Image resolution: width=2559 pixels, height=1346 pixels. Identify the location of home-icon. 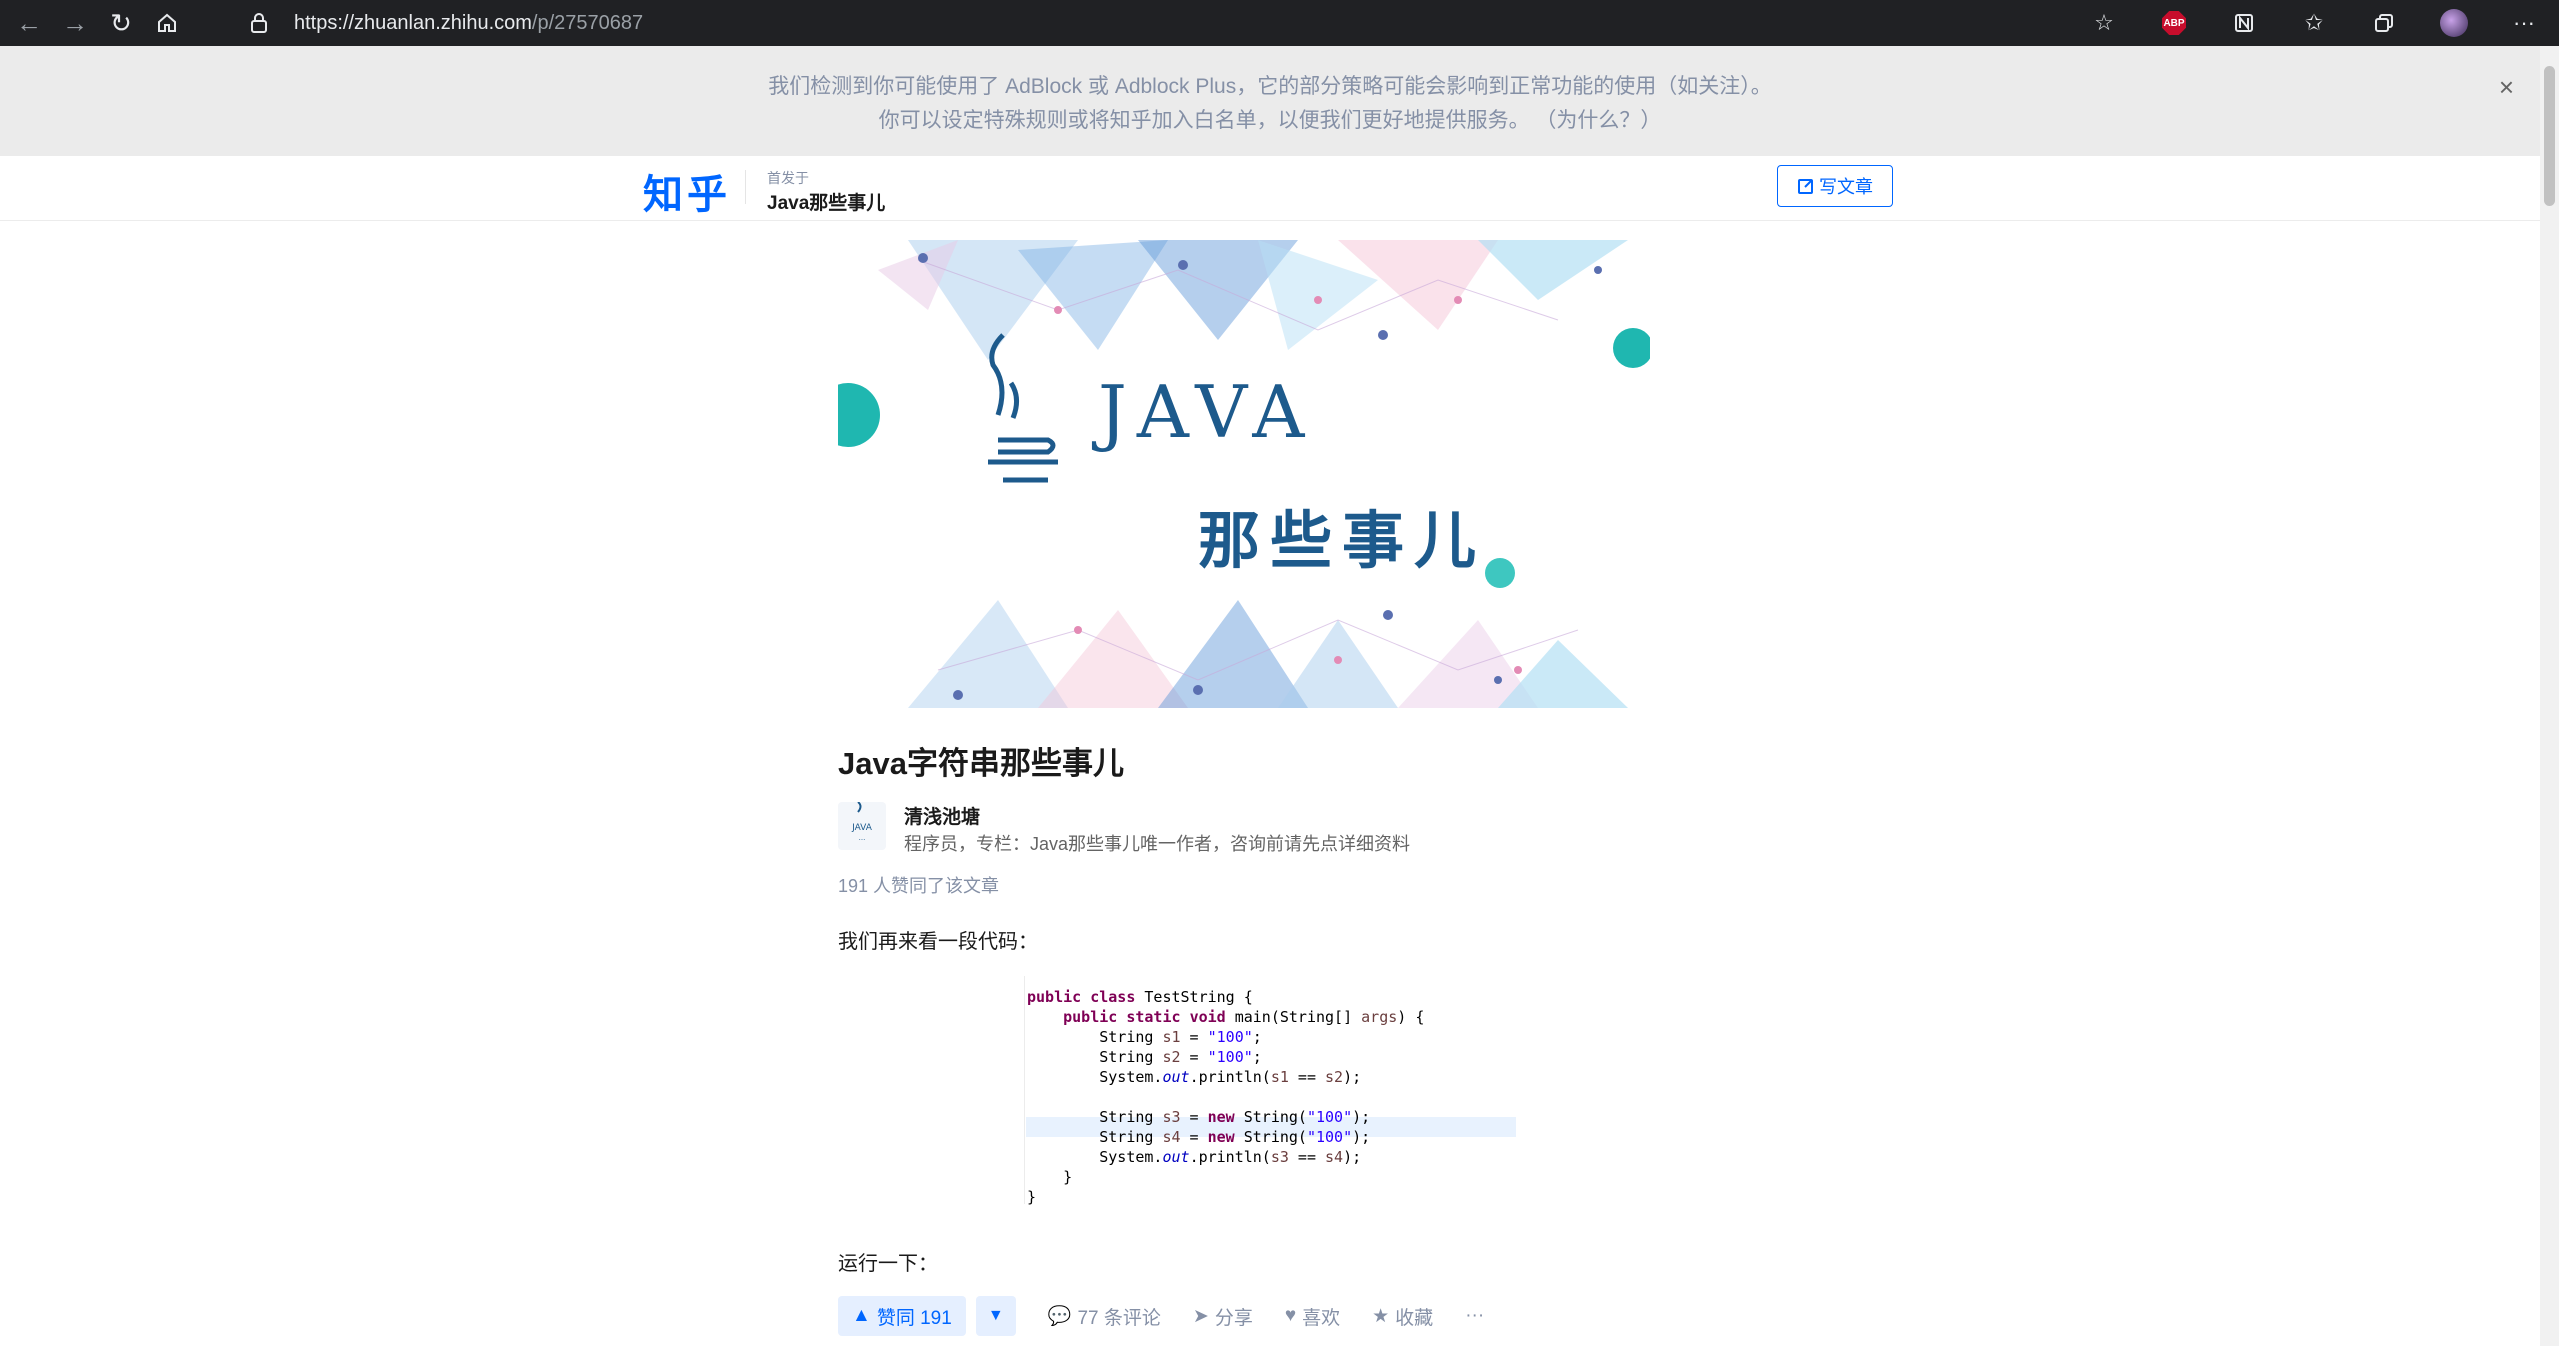
(167, 23).